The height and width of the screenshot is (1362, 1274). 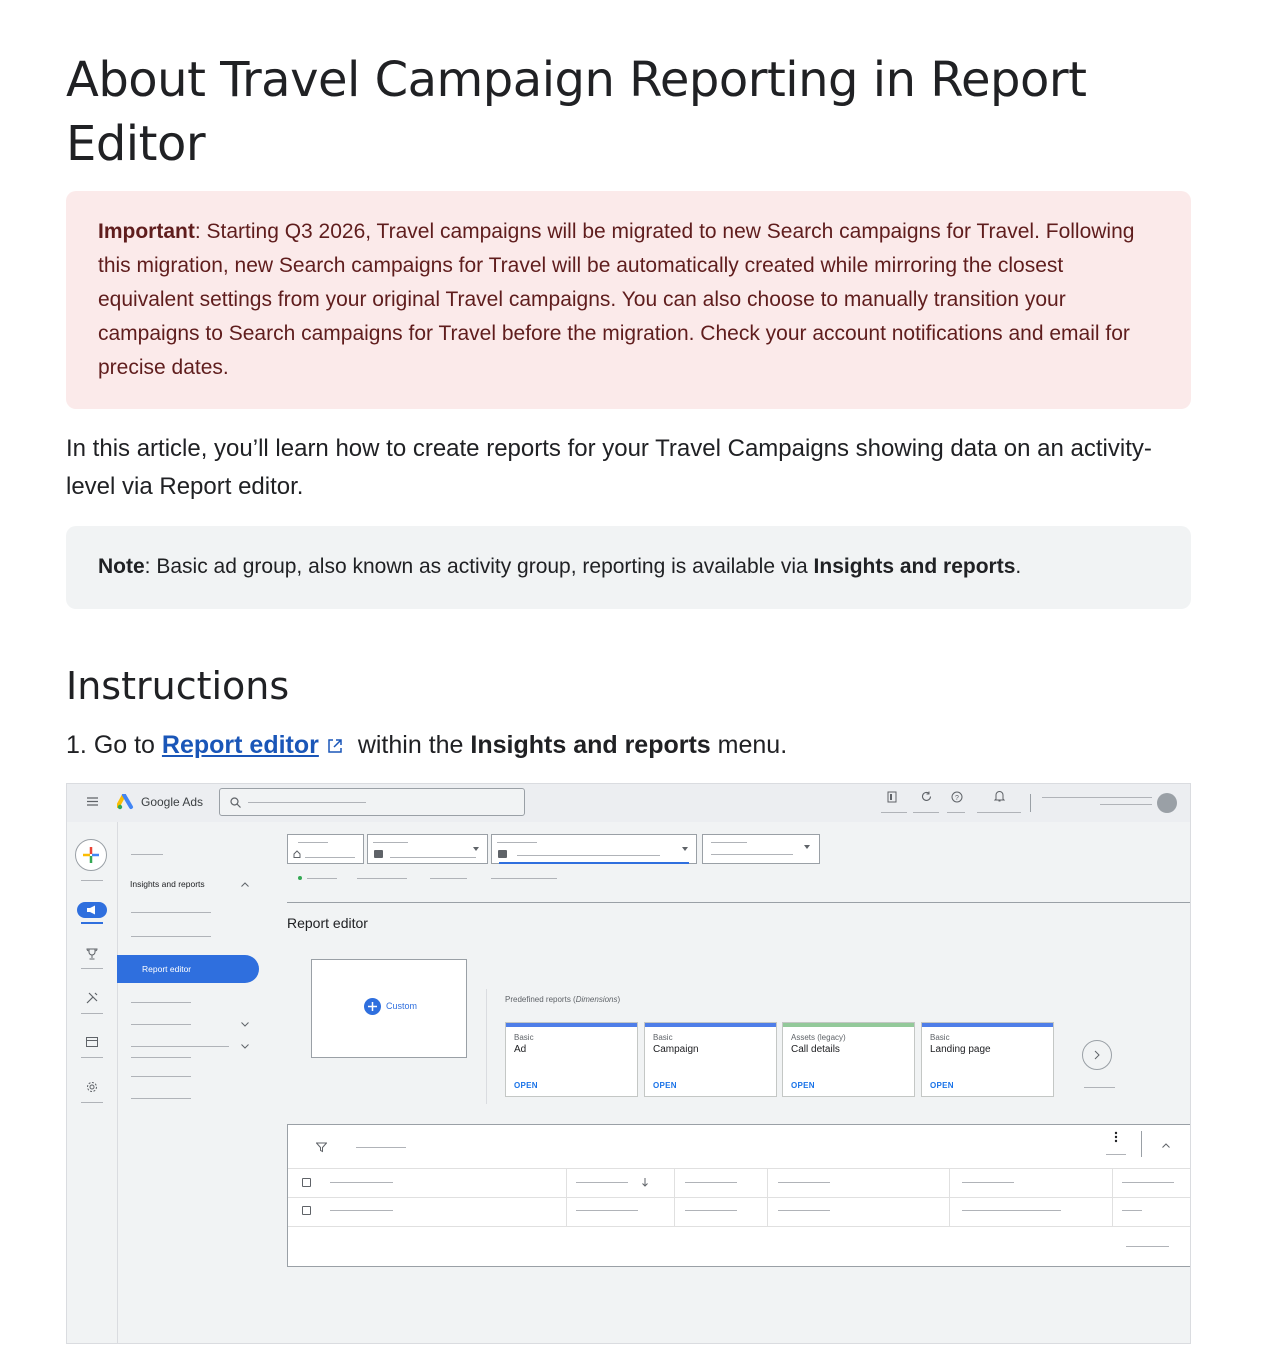 I want to click on report-table, so click(x=738, y=1195).